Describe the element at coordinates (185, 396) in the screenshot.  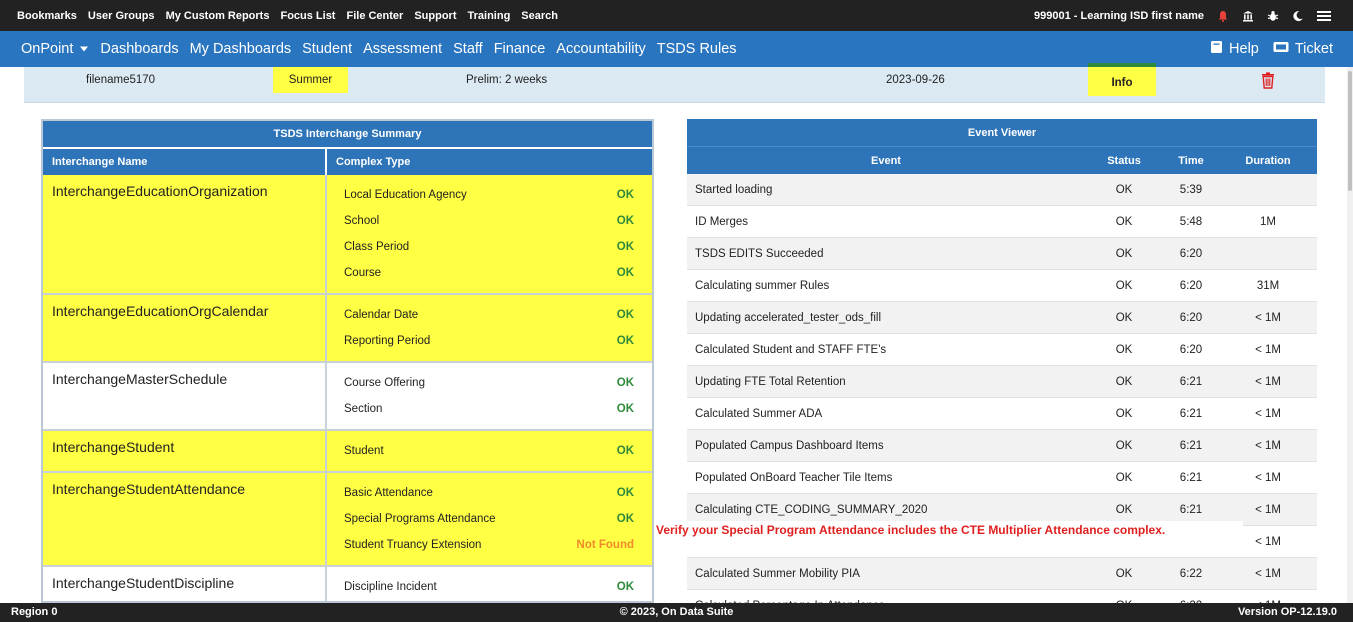
I see `interchange-name: InterchangeMasterSchedule` at that location.